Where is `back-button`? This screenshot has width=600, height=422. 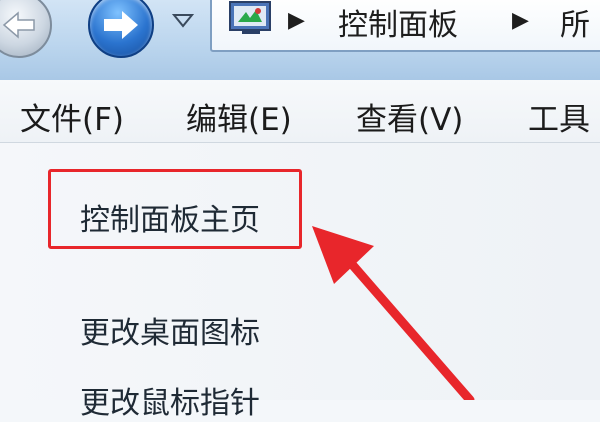 back-button is located at coordinates (26, 29).